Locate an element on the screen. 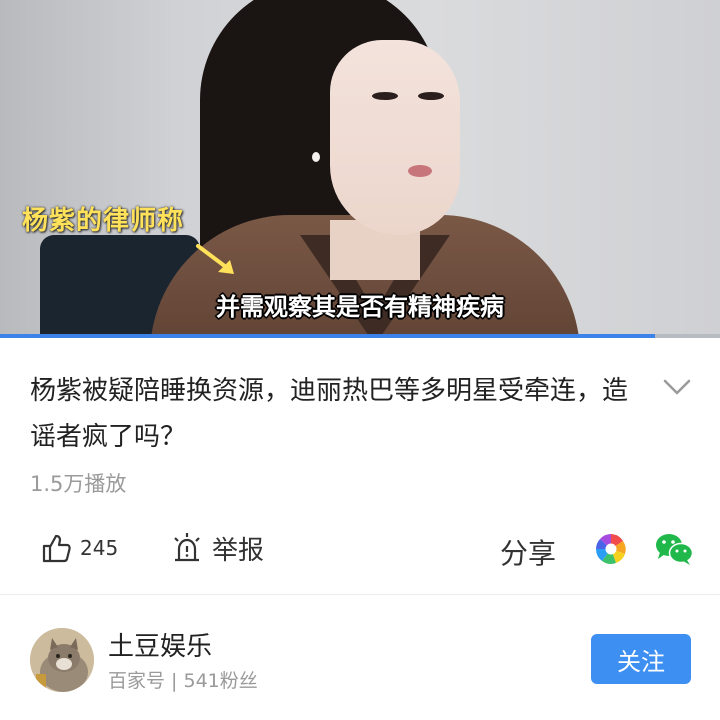 This screenshot has height=720, width=720. avatar is located at coordinates (62, 660).